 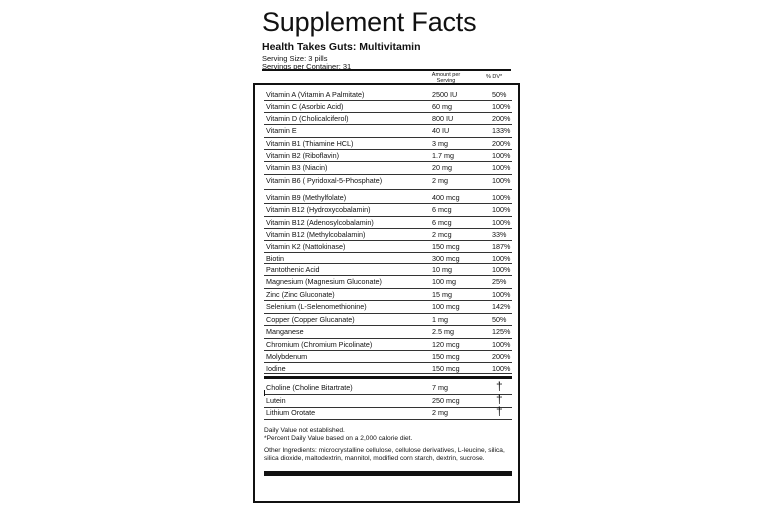 I want to click on other-ingredient-row: Lithium Orotate 2 mg †, so click(x=388, y=412).